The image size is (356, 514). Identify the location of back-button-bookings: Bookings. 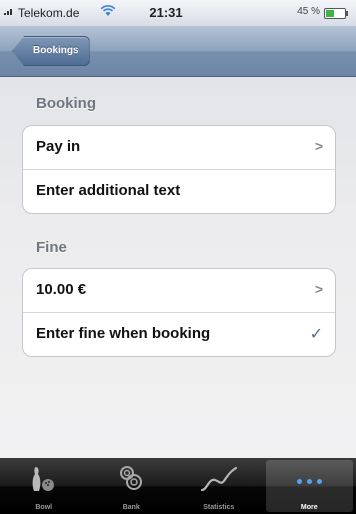
(51, 51).